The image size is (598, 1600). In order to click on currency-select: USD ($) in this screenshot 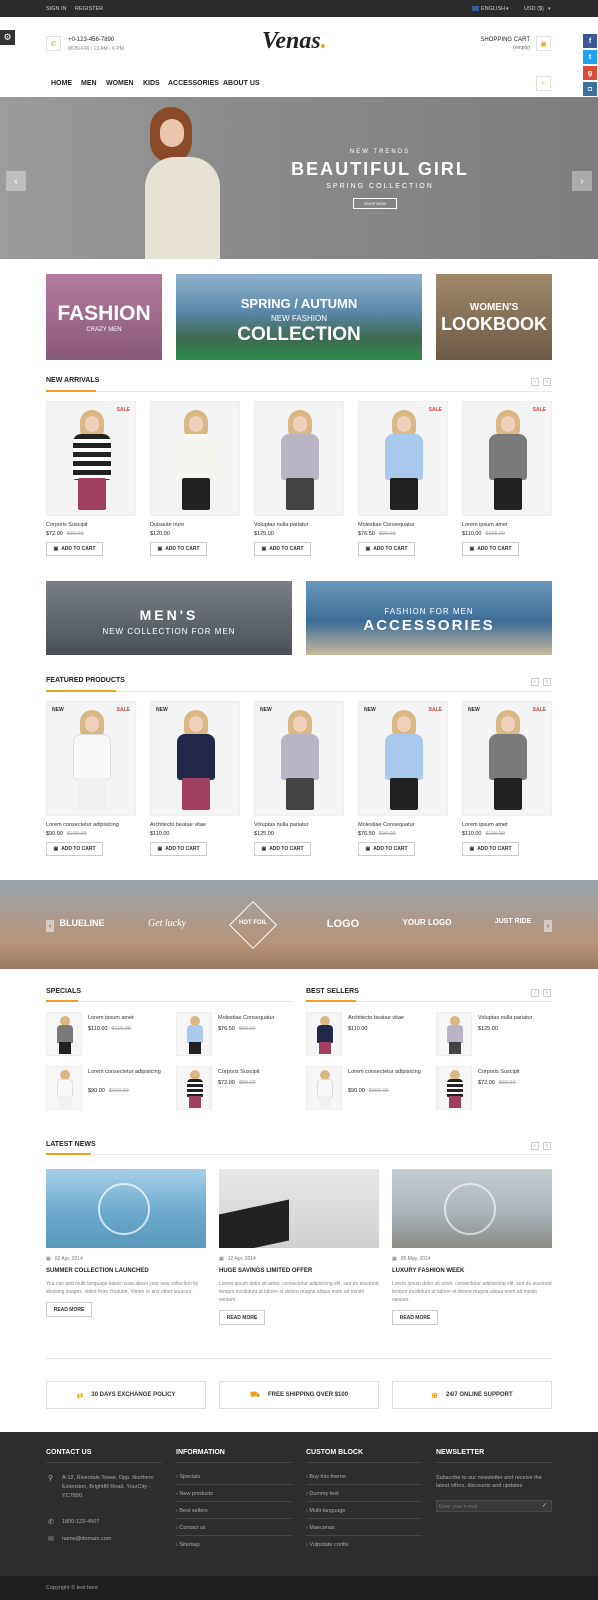, I will do `click(534, 9)`.